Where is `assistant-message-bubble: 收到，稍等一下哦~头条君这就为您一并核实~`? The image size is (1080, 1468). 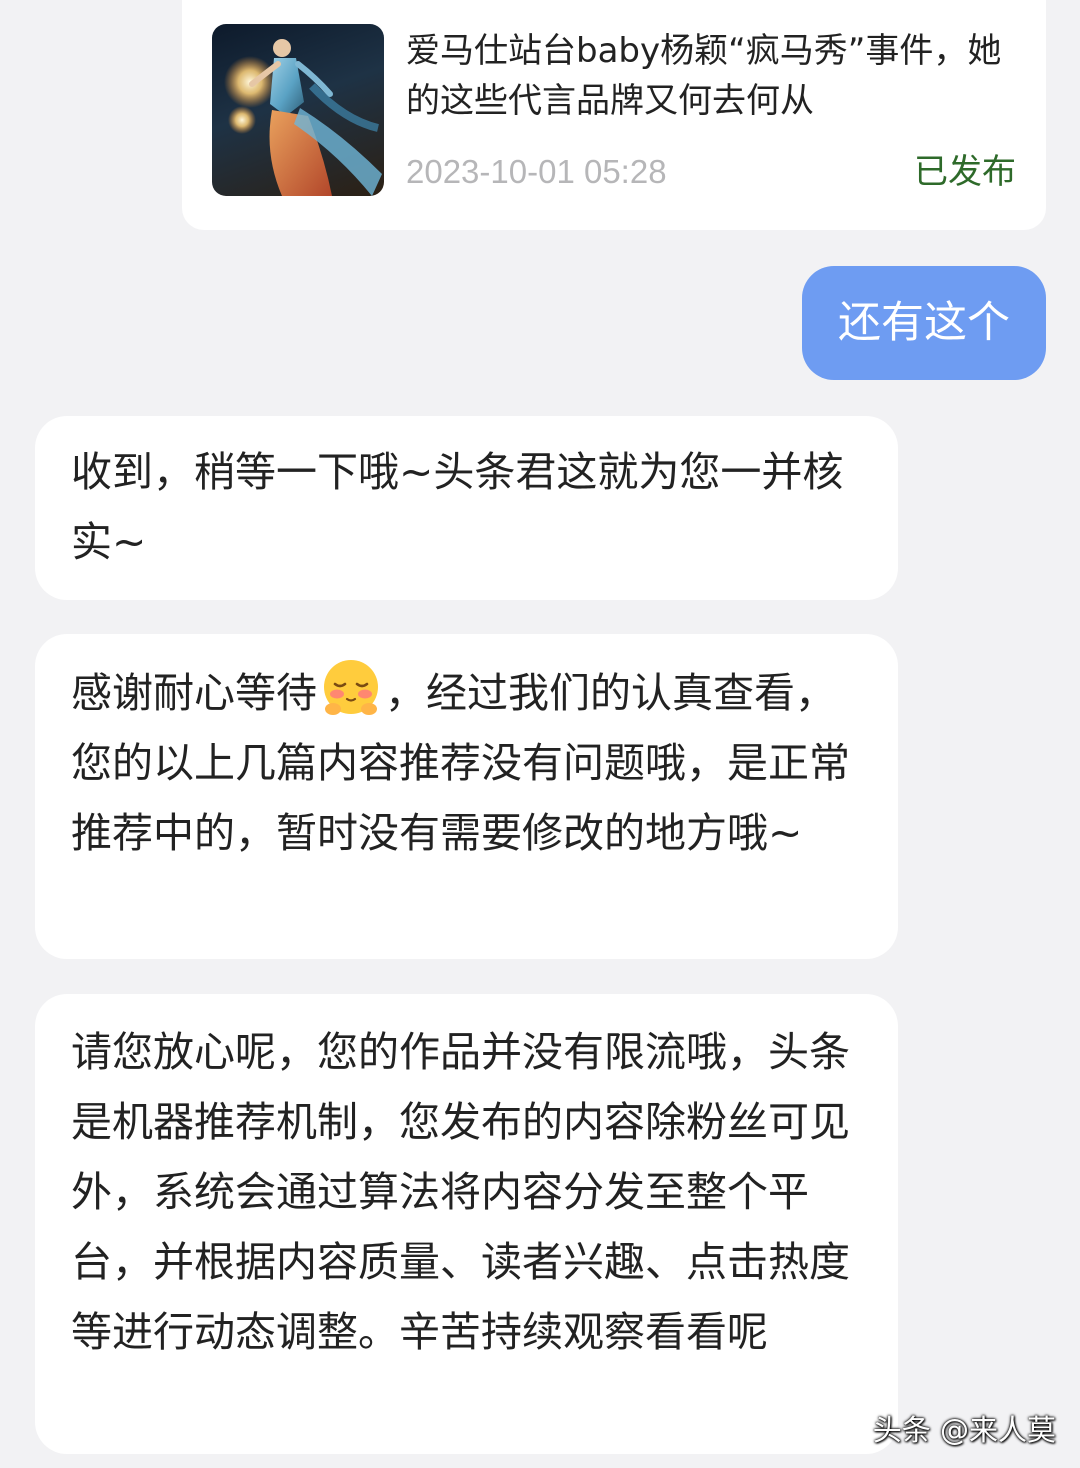
assistant-message-bubble: 收到，稍等一下哦~头条君这就为您一并核实~ is located at coordinates (466, 508).